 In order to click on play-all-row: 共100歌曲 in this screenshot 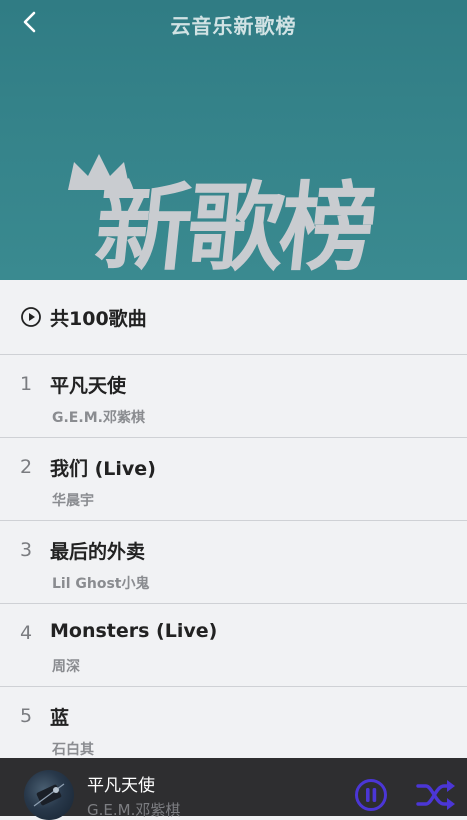, I will do `click(233, 317)`.